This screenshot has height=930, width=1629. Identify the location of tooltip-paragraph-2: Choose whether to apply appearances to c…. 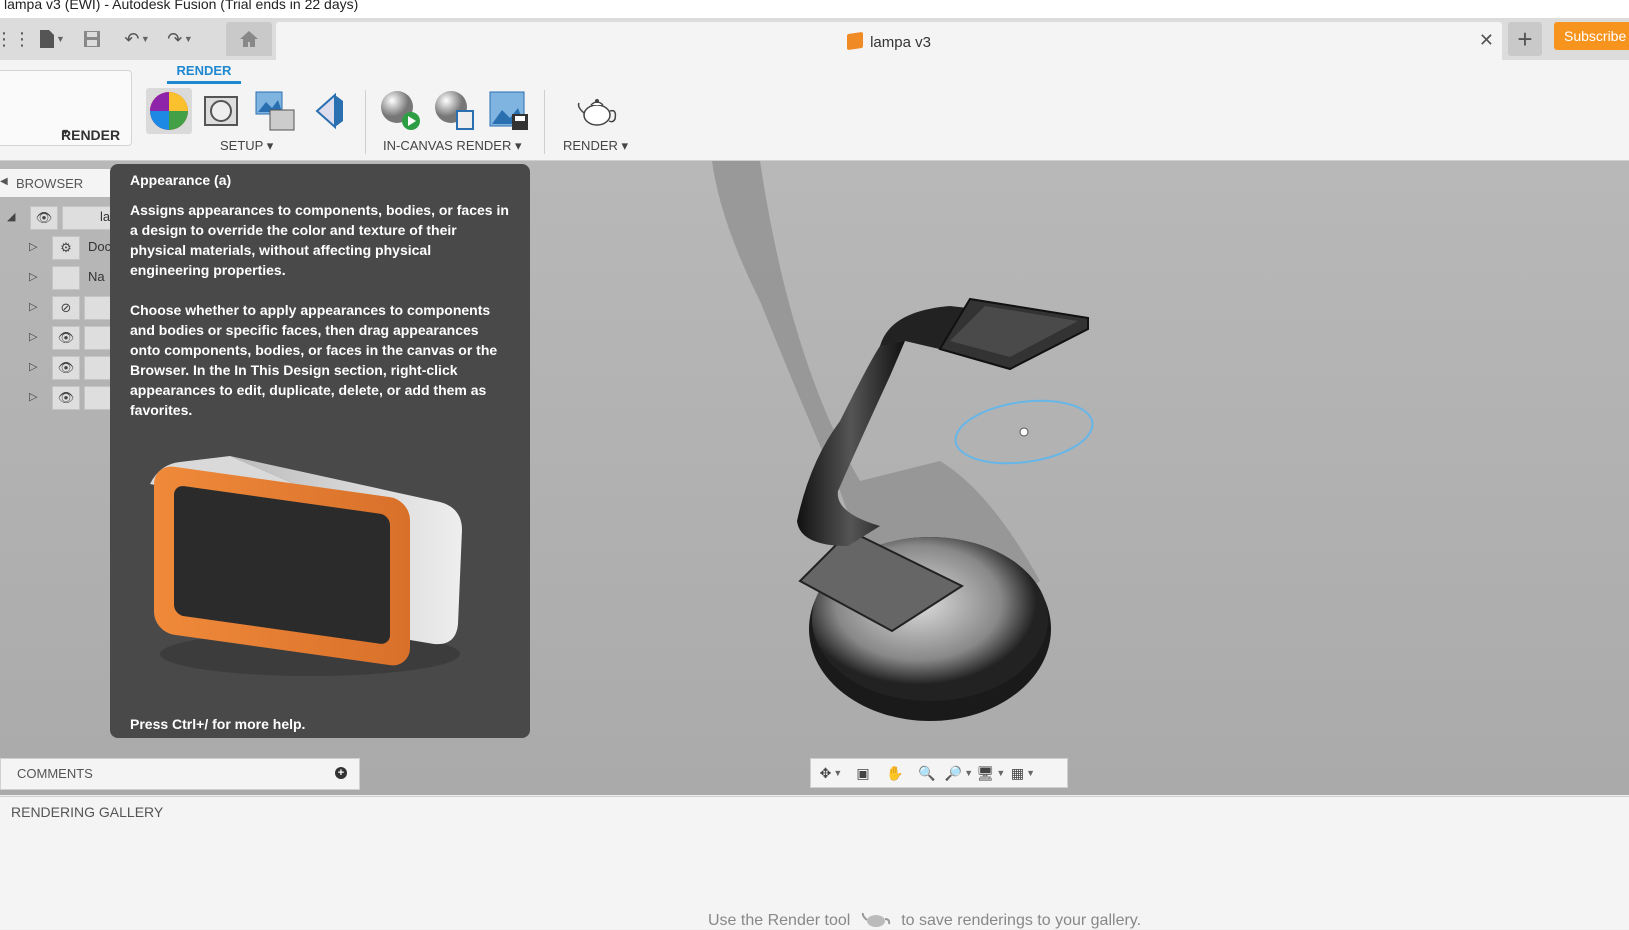
(314, 360).